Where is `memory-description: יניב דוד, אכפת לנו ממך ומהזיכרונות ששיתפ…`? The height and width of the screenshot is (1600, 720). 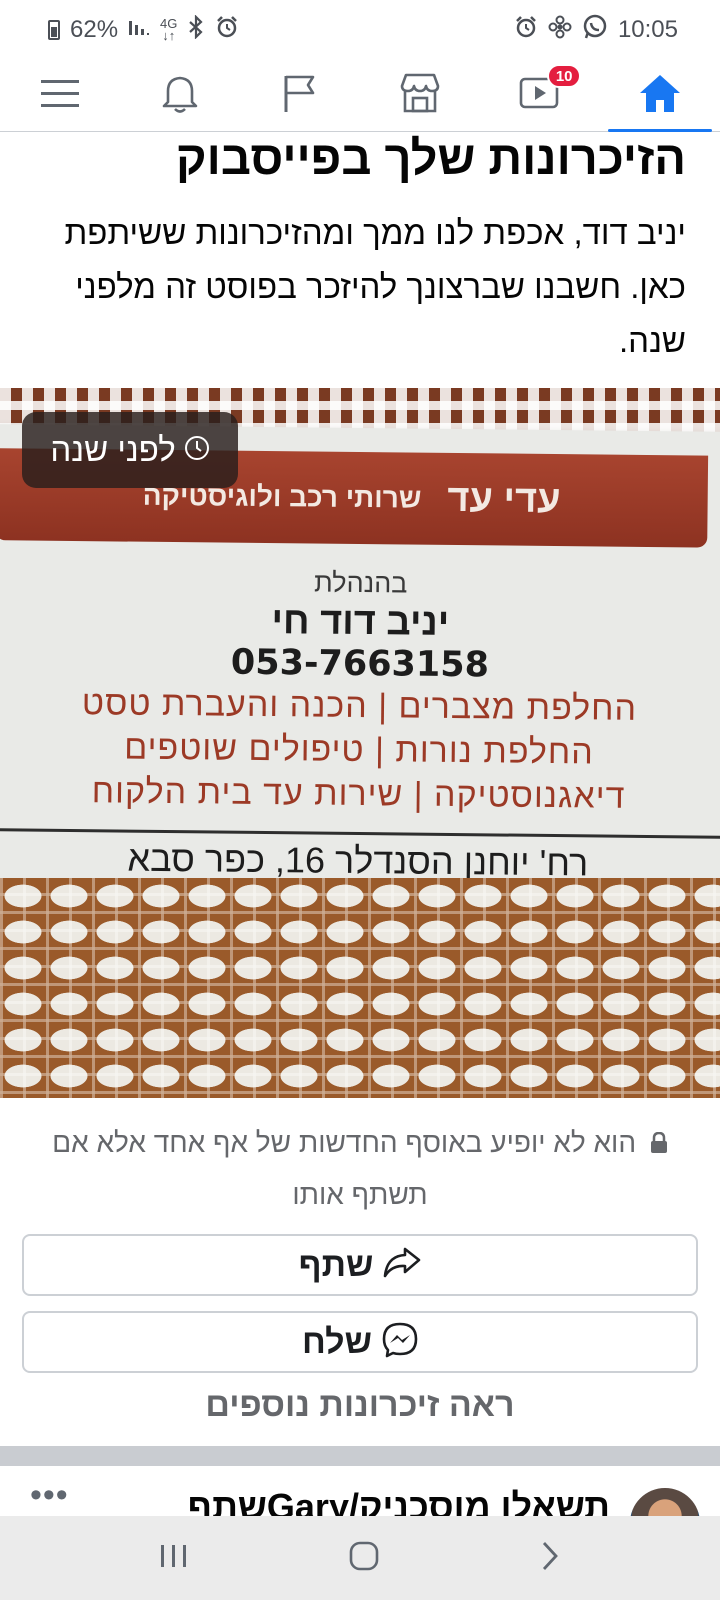 memory-description: יניב דוד, אכפת לנו ממך ומהזיכרונות ששיתפ… is located at coordinates (375, 286).